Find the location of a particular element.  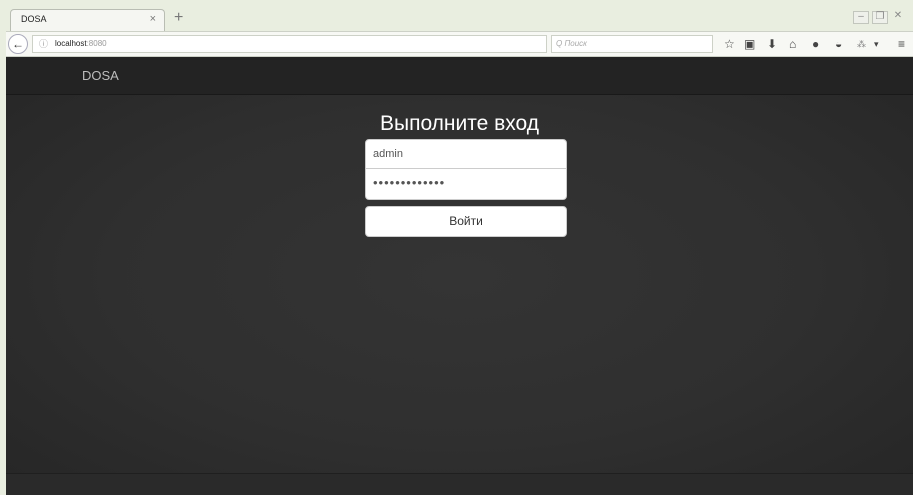

url-bar: ⓘ localhost:8080 C is located at coordinates (295, 44).